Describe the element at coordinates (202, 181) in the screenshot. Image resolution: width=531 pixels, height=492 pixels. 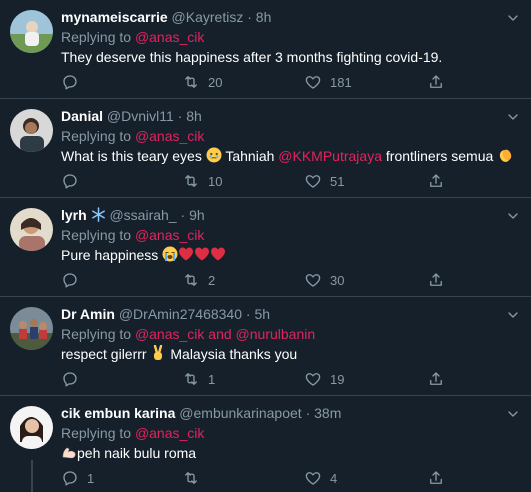
I see `retweet-button: 10` at that location.